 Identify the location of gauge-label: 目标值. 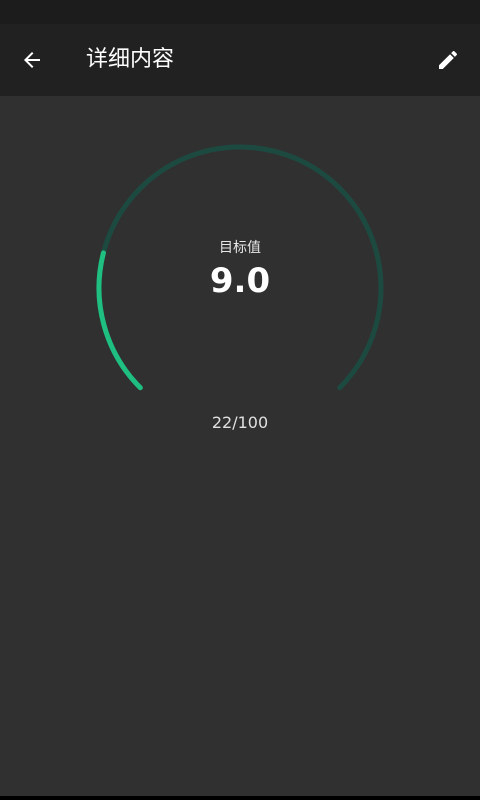
(240, 248).